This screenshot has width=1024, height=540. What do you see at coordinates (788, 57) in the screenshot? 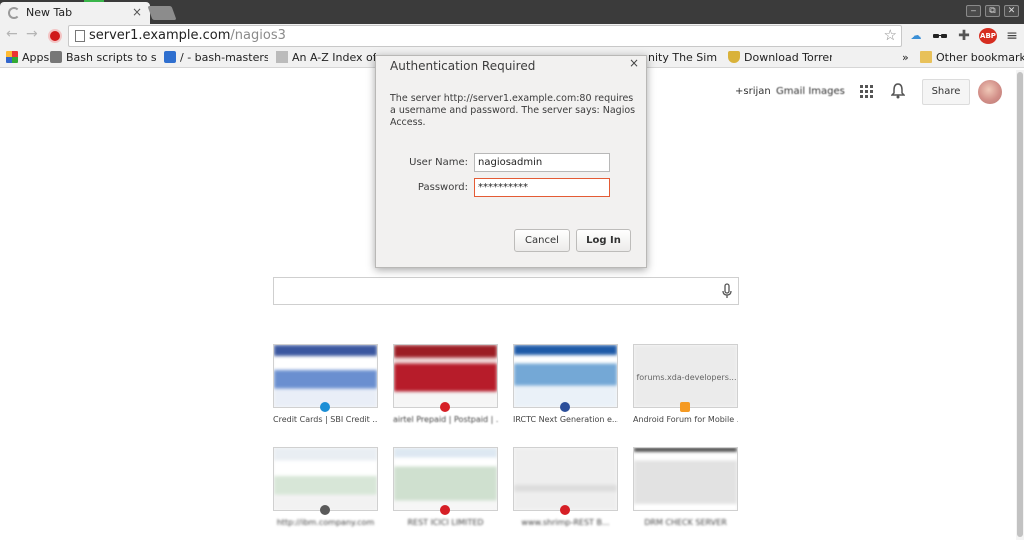
I see `bookmark-label: Download Torrent` at bounding box center [788, 57].